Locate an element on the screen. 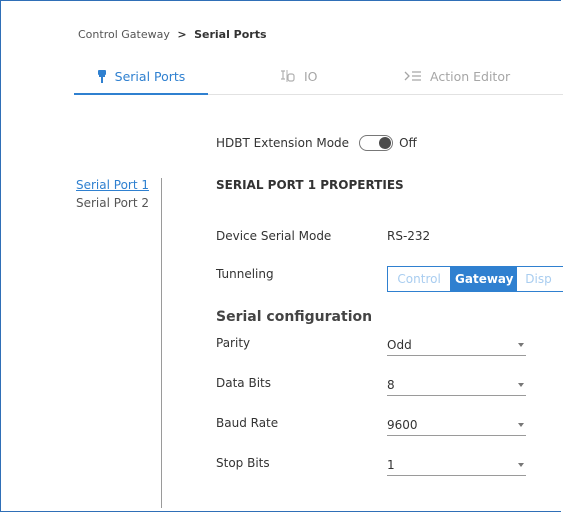  parity-label: Parity is located at coordinates (233, 343).